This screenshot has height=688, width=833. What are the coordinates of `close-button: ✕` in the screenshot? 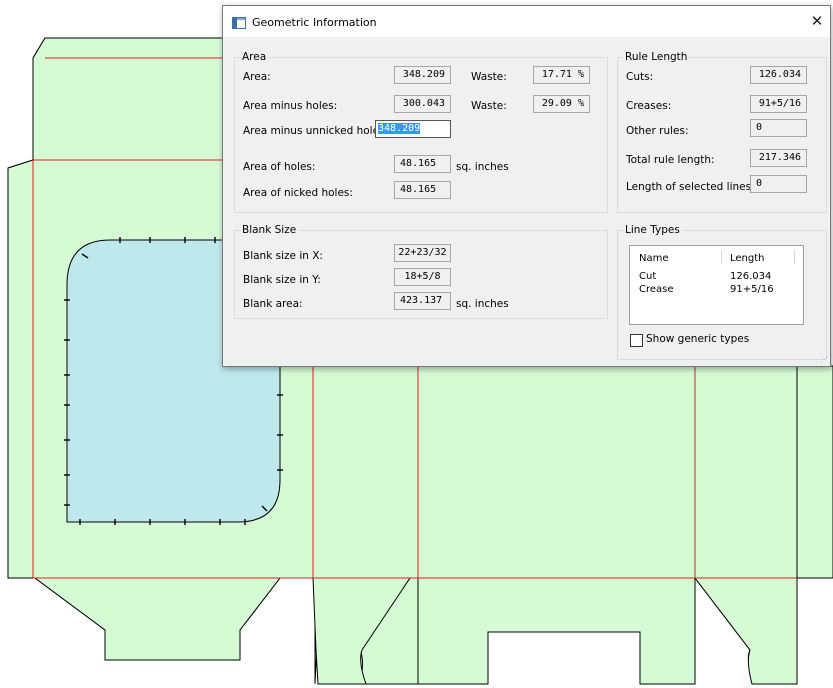 It's located at (817, 21).